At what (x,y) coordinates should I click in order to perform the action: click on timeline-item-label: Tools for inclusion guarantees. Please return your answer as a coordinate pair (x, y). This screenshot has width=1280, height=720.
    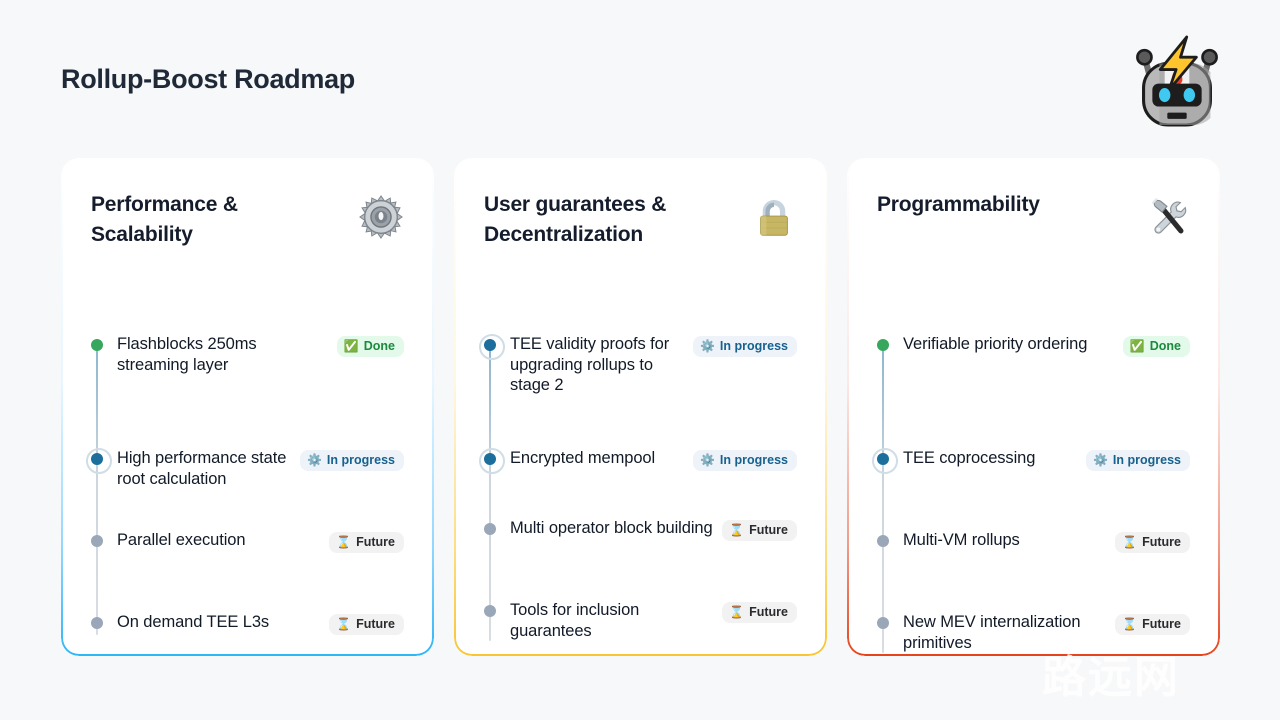
    Looking at the image, I should click on (575, 620).